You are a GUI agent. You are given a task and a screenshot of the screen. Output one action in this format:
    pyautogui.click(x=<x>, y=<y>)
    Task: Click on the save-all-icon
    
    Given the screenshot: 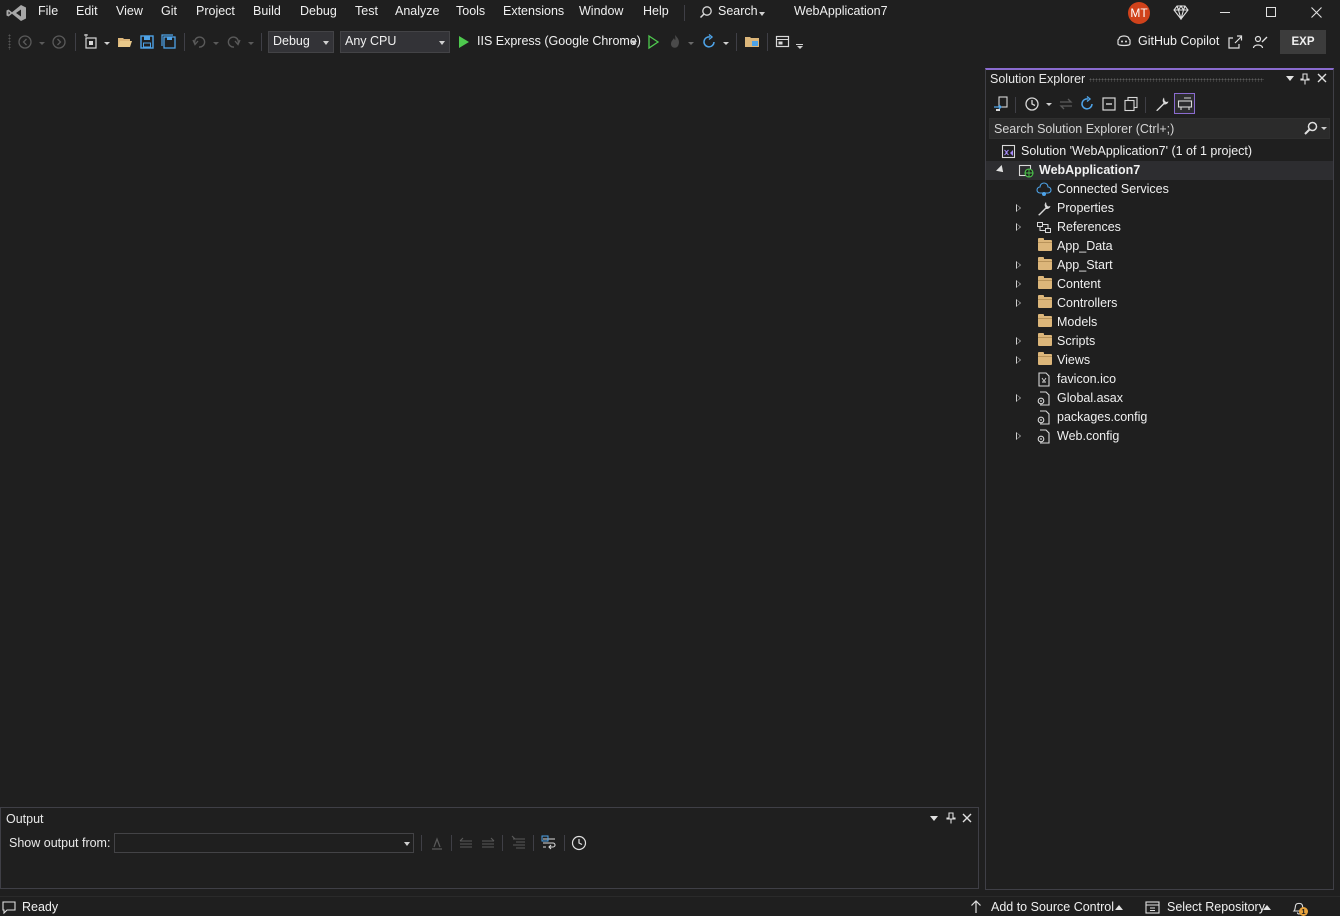 What is the action you would take?
    pyautogui.click(x=169, y=42)
    